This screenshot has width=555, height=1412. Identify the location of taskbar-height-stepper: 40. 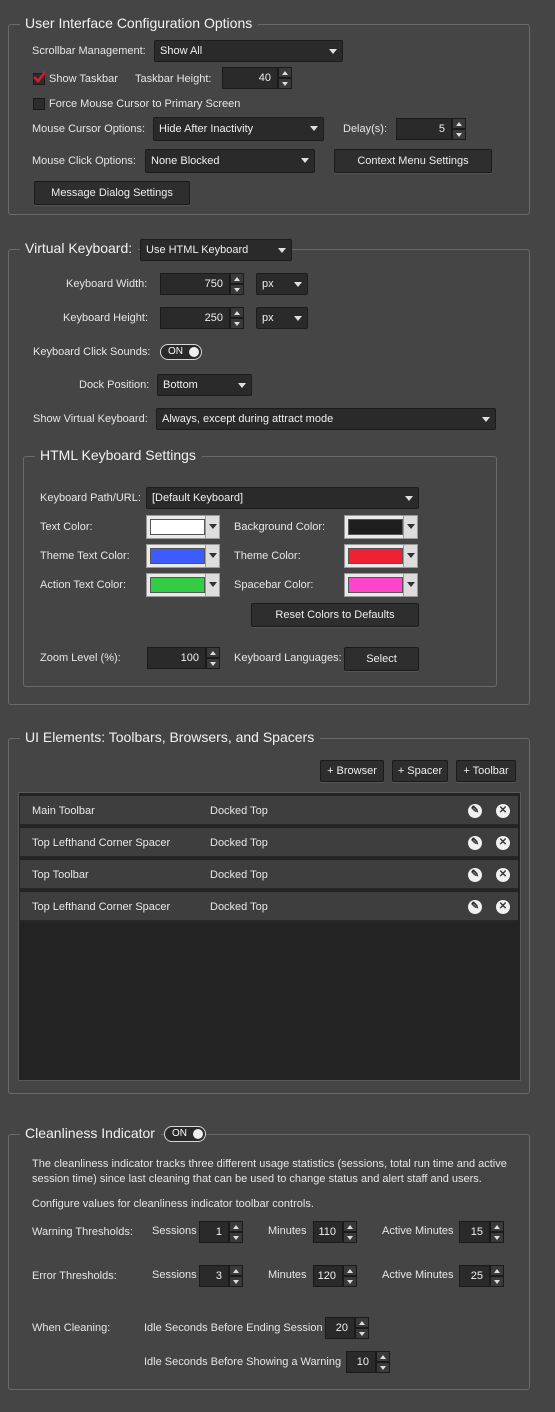
(257, 78).